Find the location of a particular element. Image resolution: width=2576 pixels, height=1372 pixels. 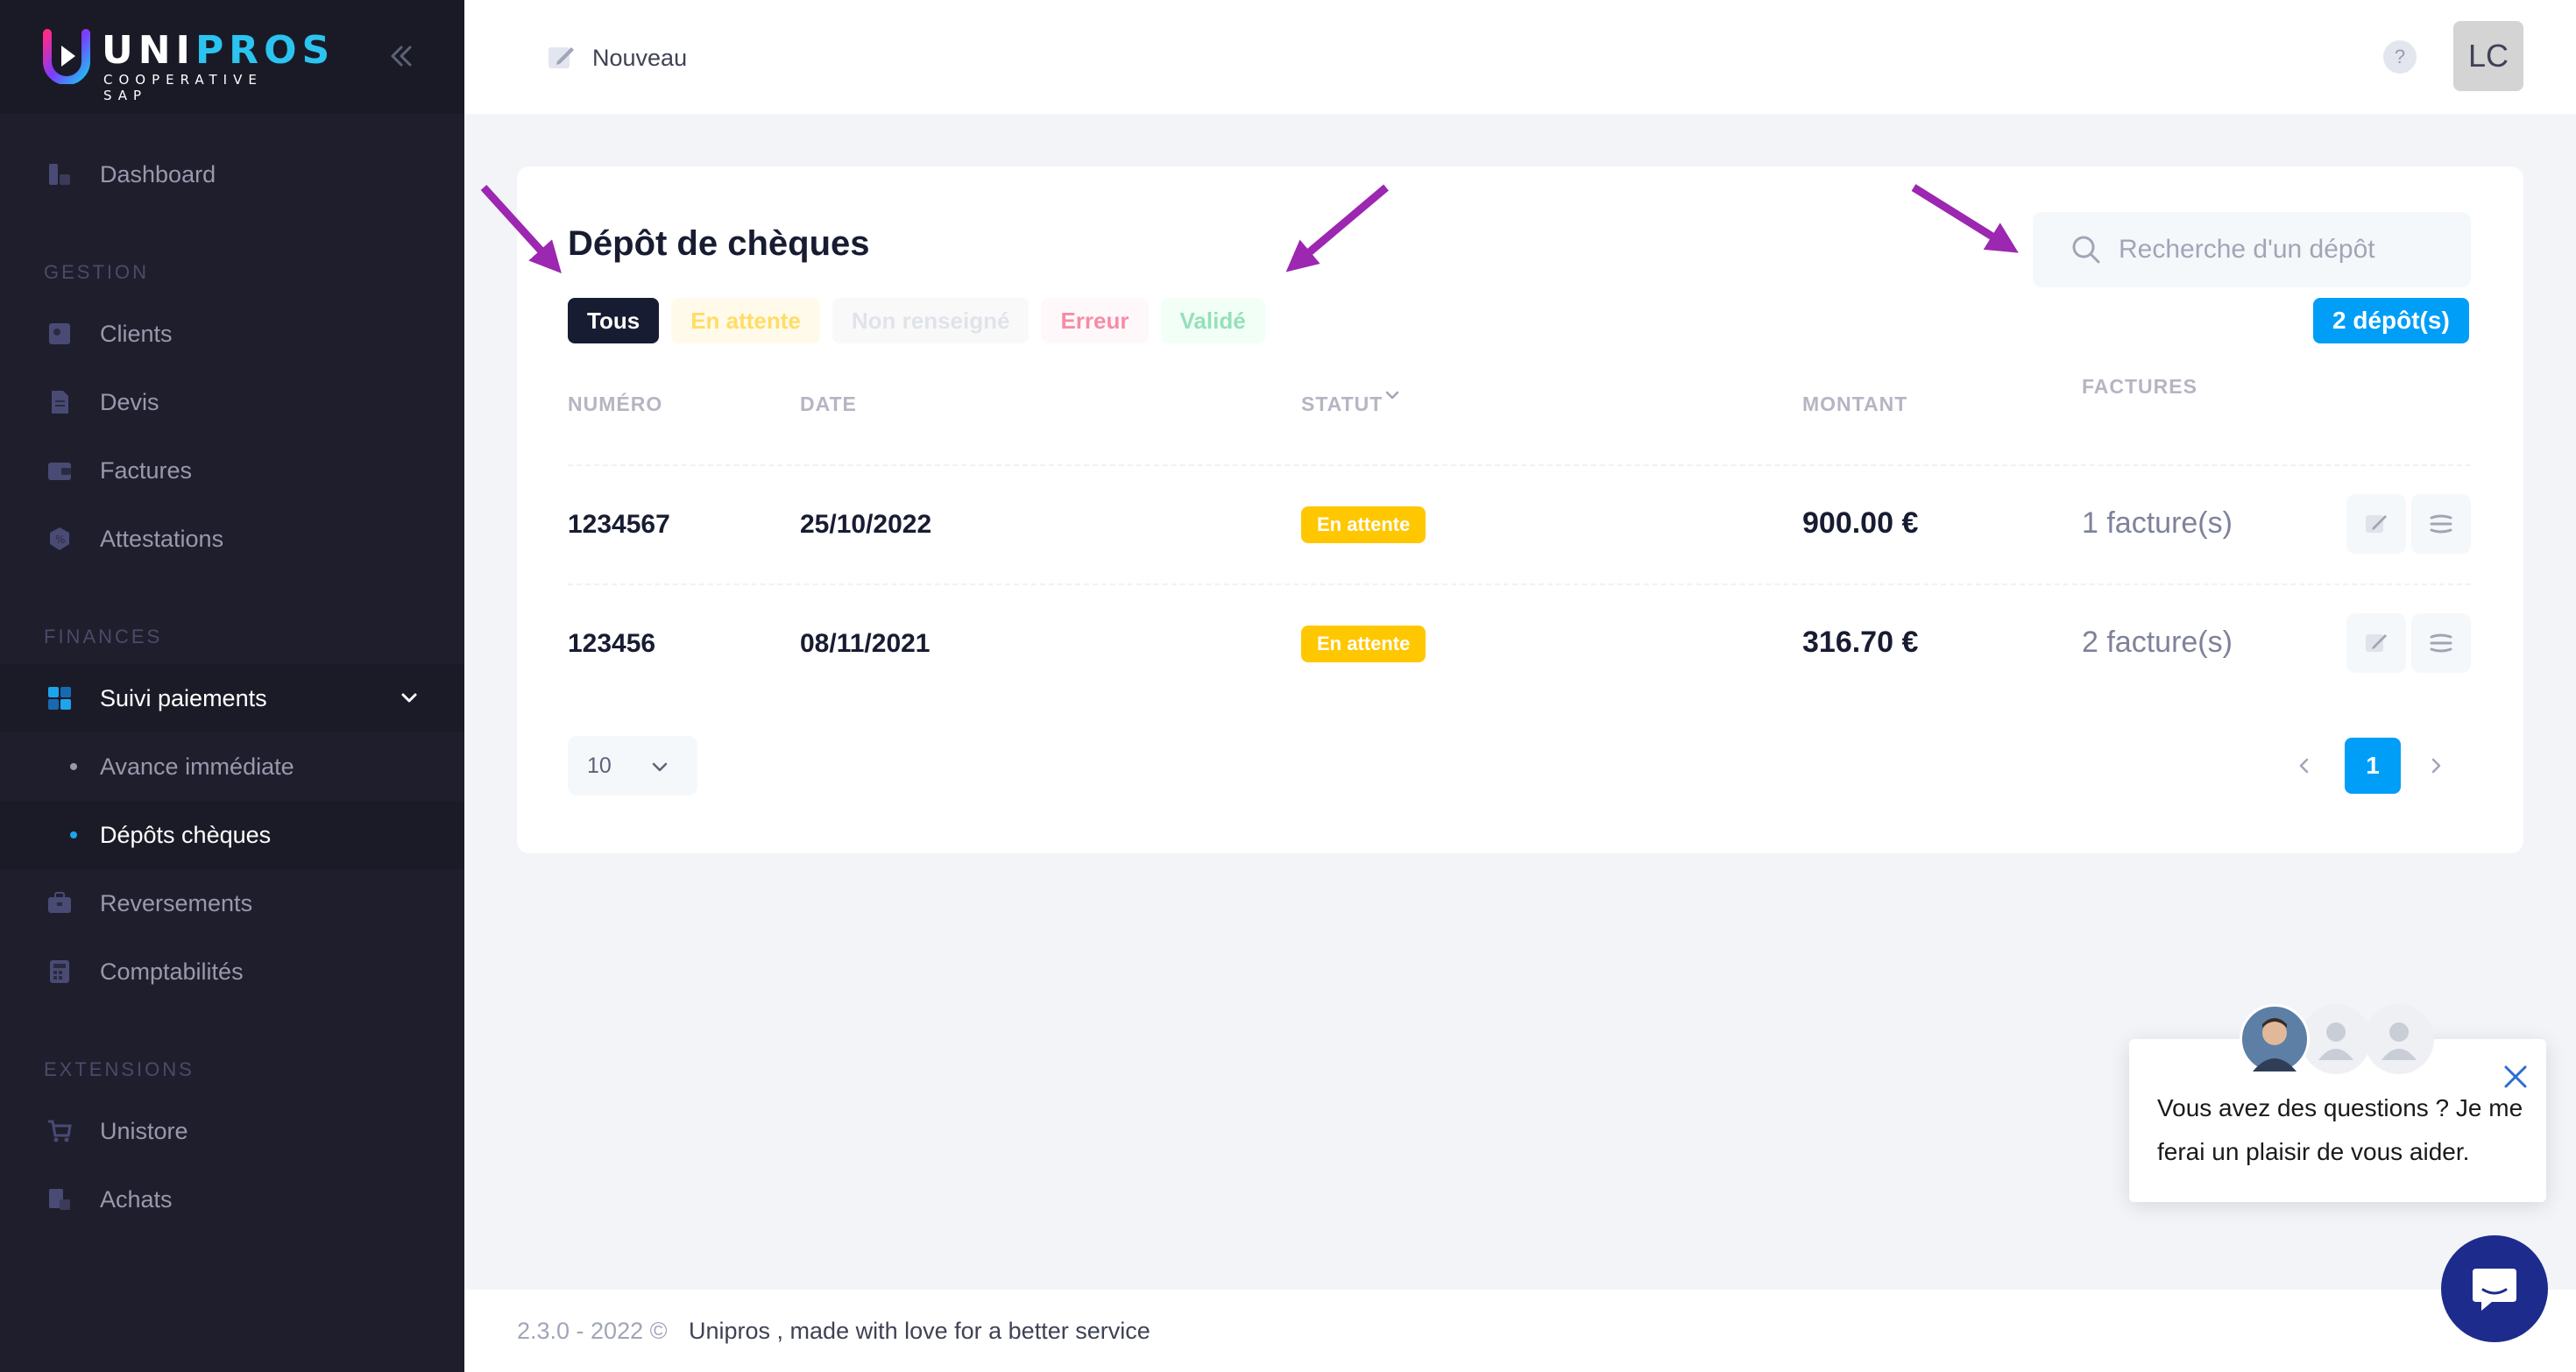

search-icon is located at coordinates (2086, 250).